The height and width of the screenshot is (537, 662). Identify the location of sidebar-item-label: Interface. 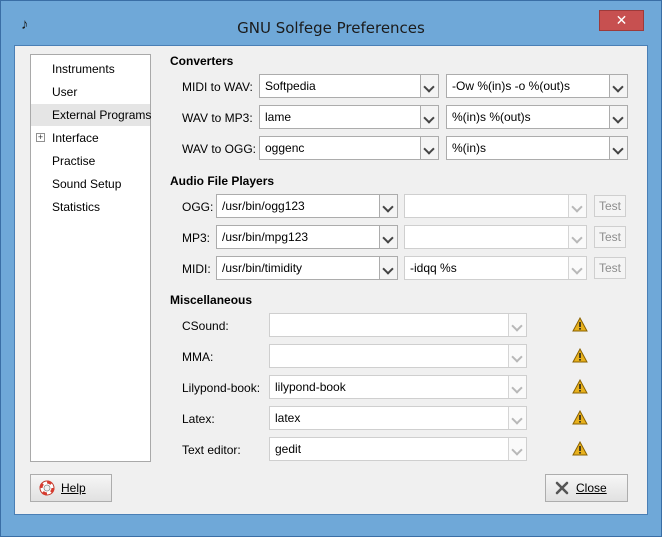
(75, 138).